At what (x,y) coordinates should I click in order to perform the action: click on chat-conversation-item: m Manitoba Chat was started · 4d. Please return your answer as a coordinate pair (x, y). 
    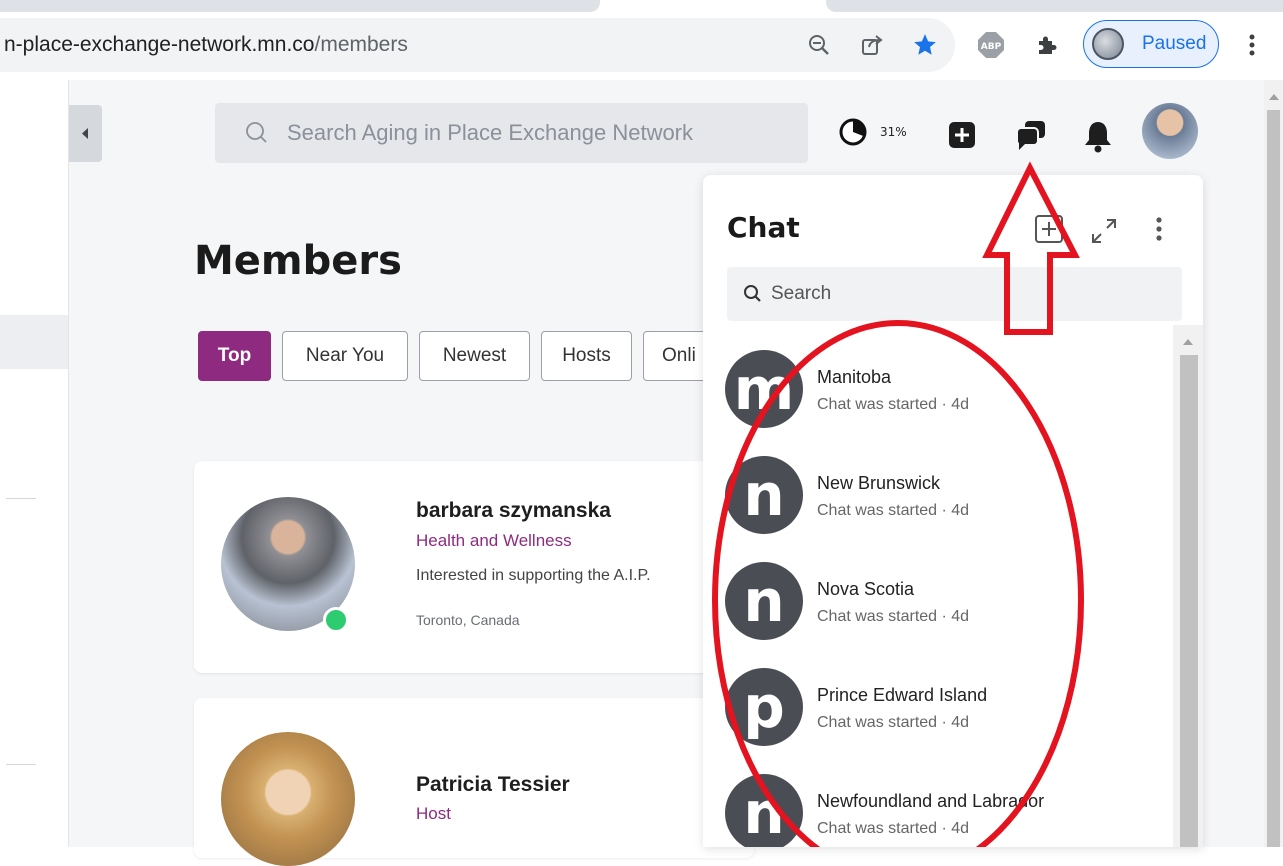
    Looking at the image, I should click on (945, 396).